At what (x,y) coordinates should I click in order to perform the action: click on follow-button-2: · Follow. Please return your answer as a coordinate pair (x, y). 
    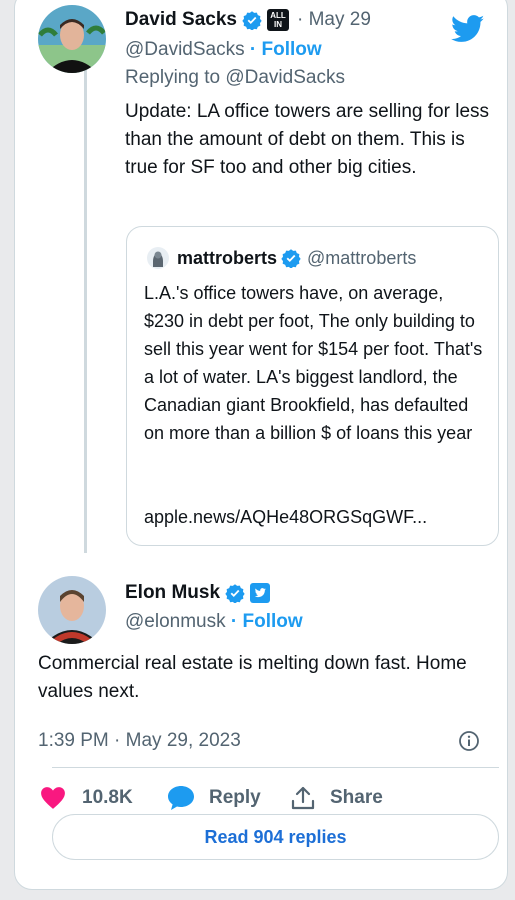
    Looking at the image, I should click on (267, 621).